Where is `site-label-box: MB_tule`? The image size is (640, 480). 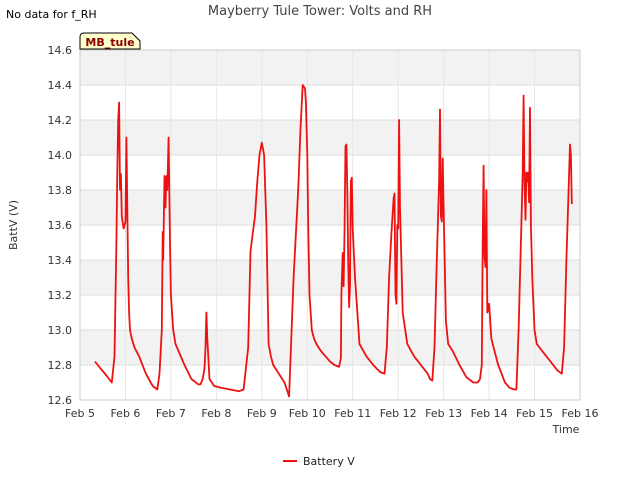 site-label-box: MB_tule is located at coordinates (110, 41).